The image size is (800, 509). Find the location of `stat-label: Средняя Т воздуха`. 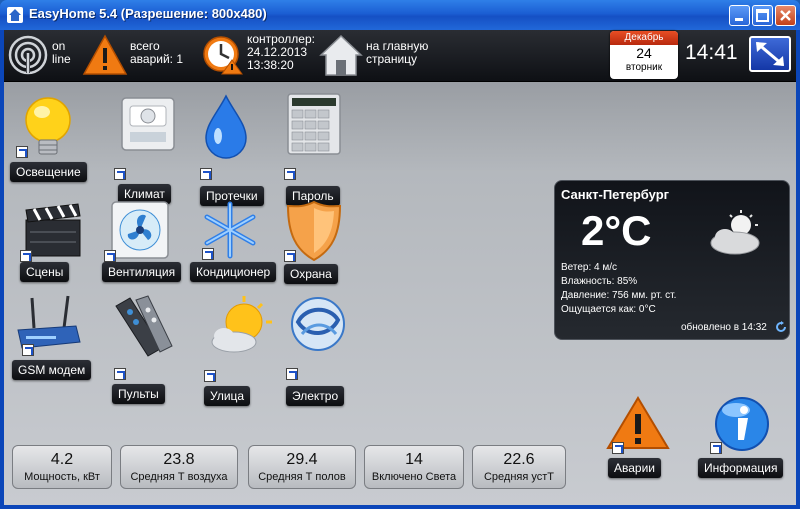

stat-label: Средняя Т воздуха is located at coordinates (179, 477).